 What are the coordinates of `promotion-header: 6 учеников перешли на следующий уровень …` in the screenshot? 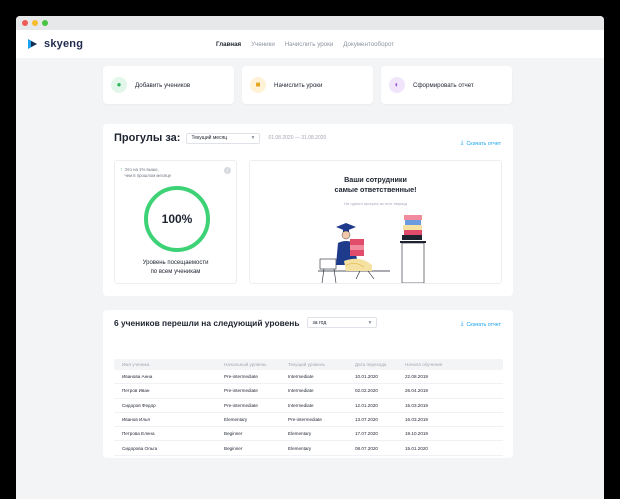 It's located at (246, 322).